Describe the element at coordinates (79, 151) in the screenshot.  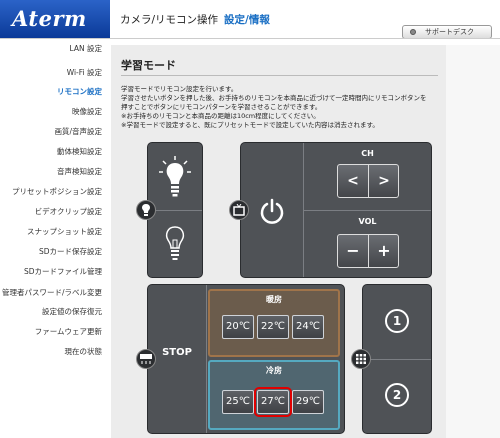
I see `sidebar-item-motion: 動体検知設定` at that location.